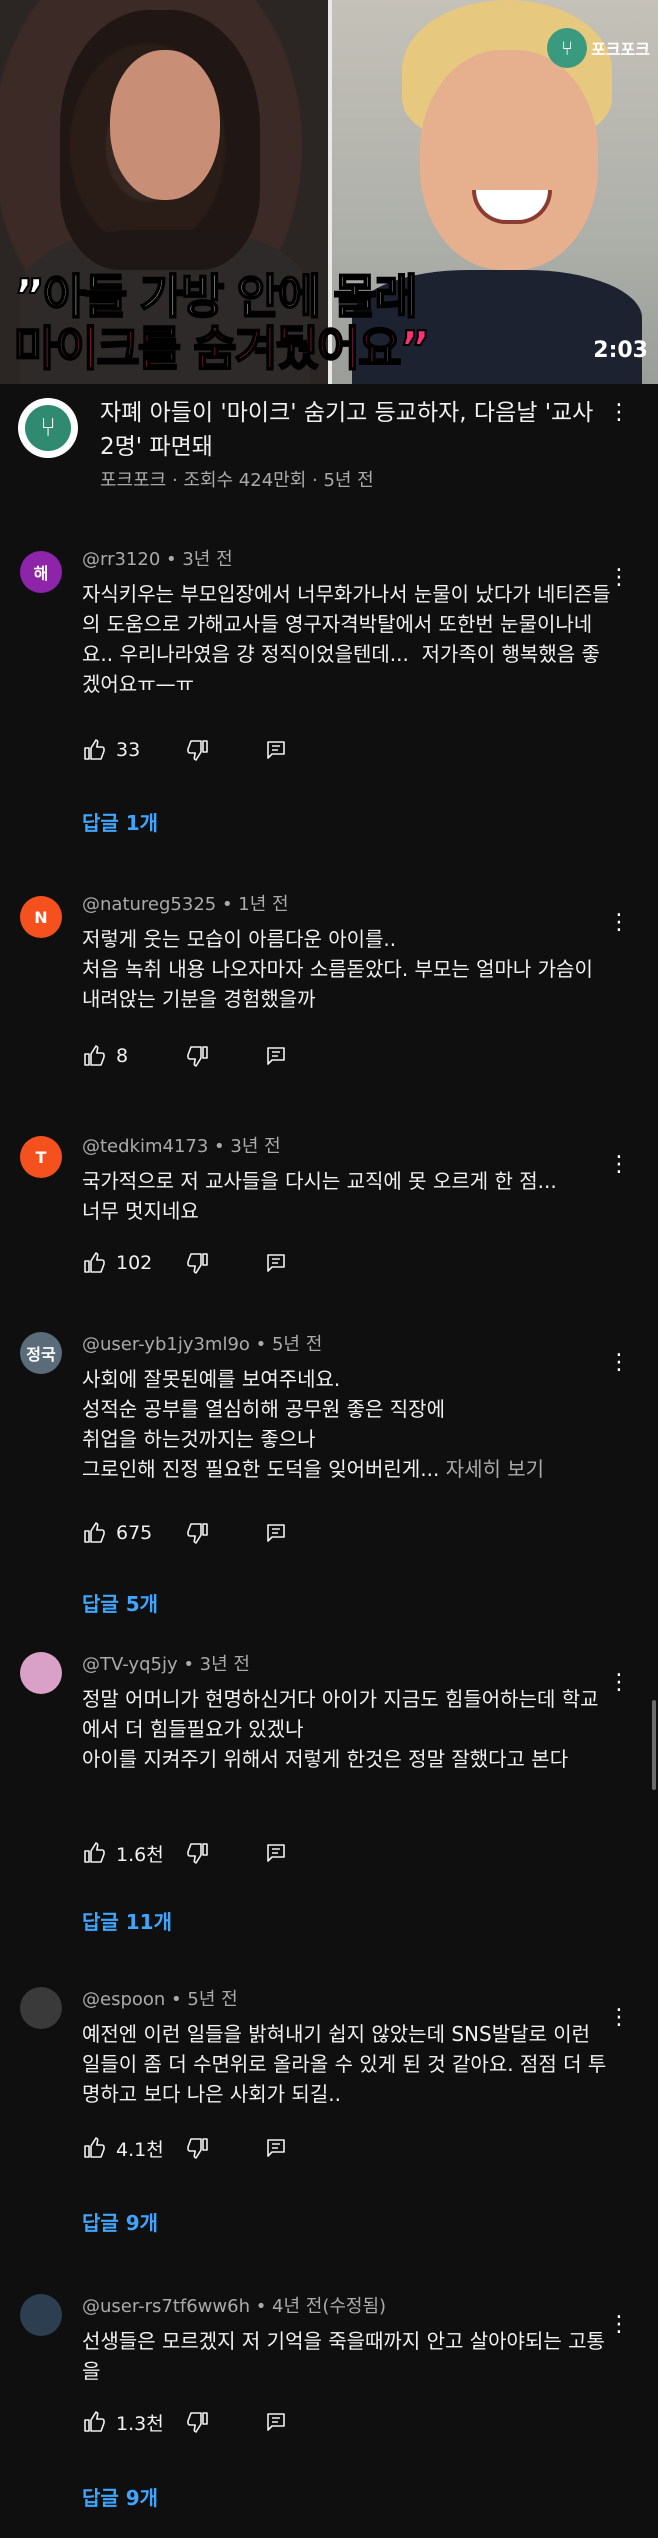  I want to click on view-replies-button: 답글 11개, so click(127, 1920).